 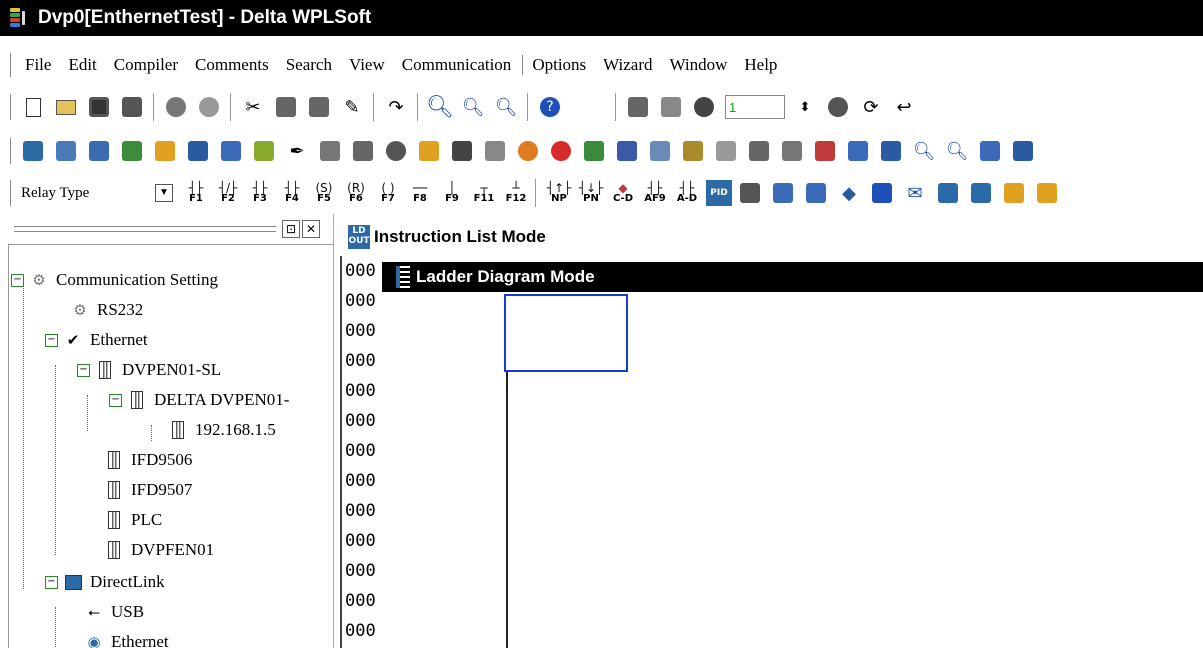 I want to click on ladder-cursor, so click(x=566, y=333).